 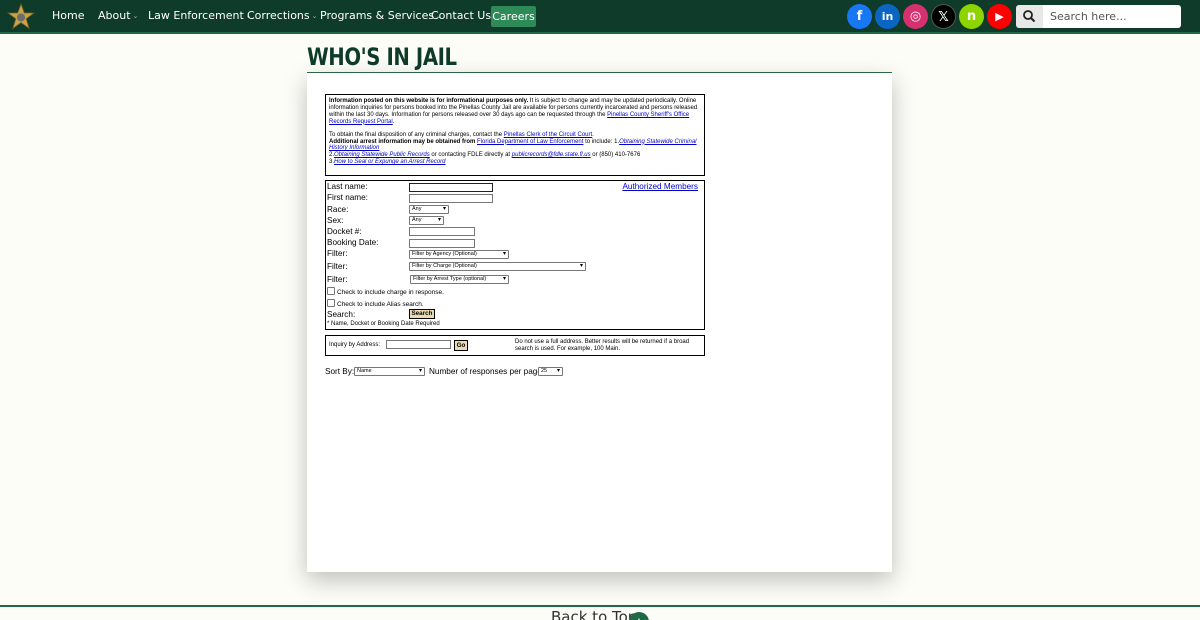 I want to click on nextdoor-icon: n, so click(x=971, y=16).